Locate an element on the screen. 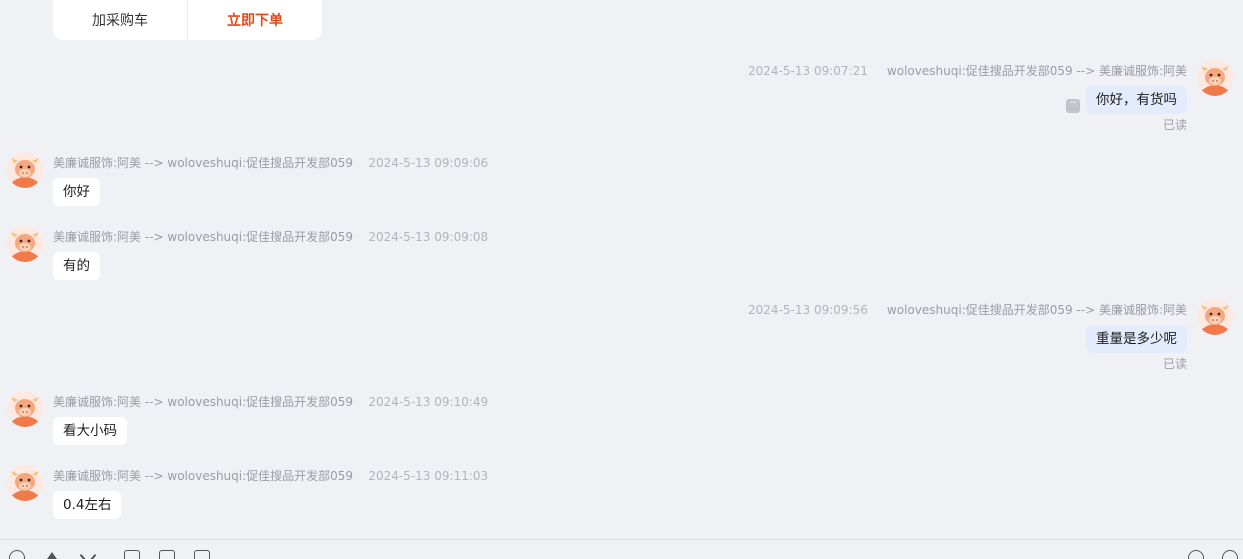 This screenshot has width=1243, height=559. input-toolbar is located at coordinates (621, 549).